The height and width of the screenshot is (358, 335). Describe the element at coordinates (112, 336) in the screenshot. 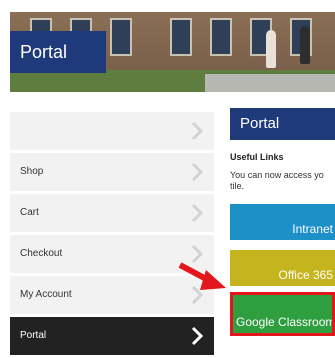

I see `menu-item-portal: Portal` at that location.